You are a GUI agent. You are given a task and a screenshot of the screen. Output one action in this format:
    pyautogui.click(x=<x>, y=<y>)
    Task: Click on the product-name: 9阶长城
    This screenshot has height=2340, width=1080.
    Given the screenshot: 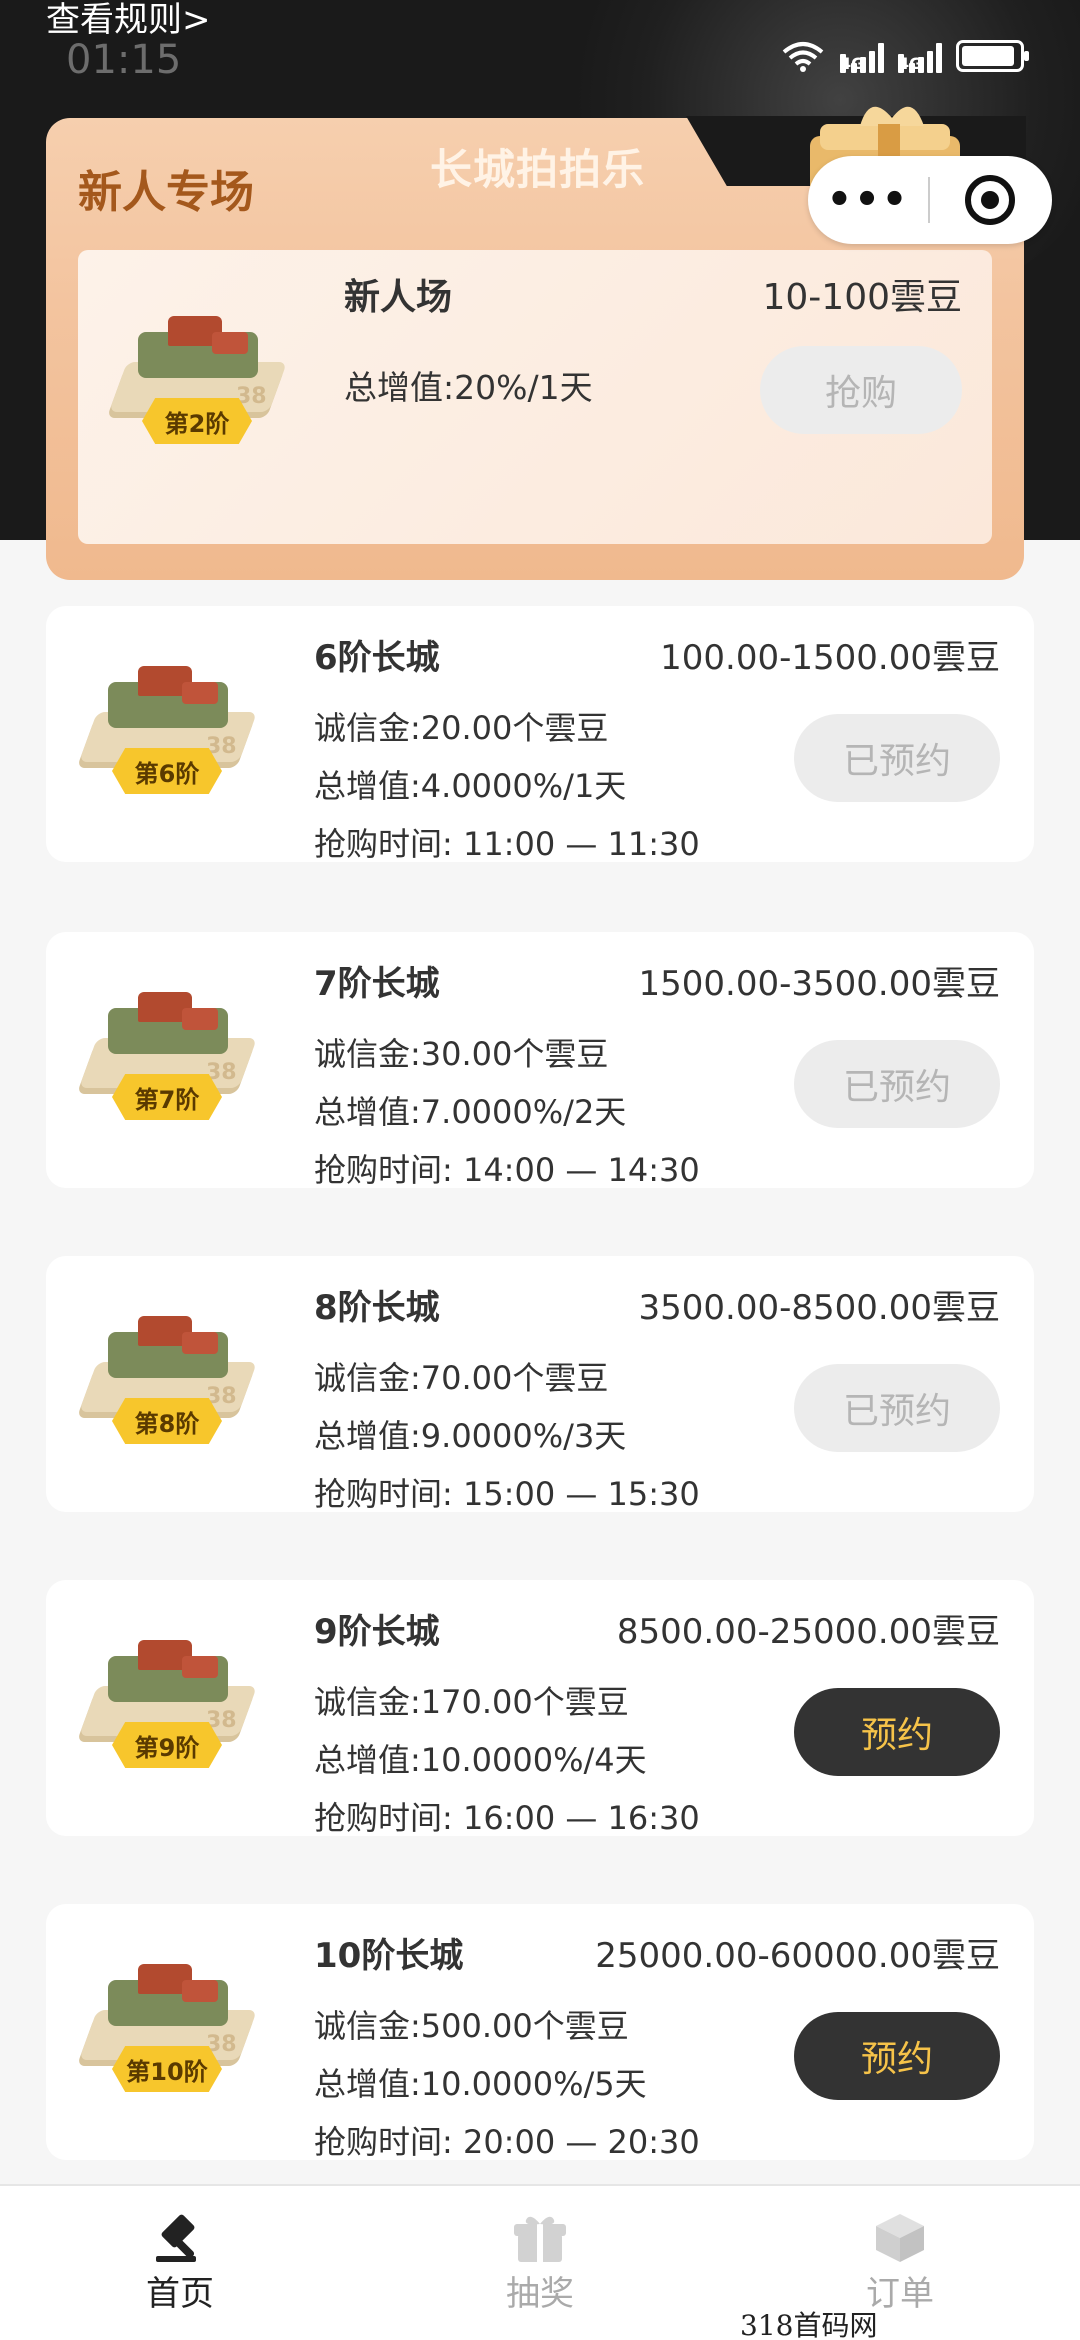 What is the action you would take?
    pyautogui.click(x=377, y=1632)
    